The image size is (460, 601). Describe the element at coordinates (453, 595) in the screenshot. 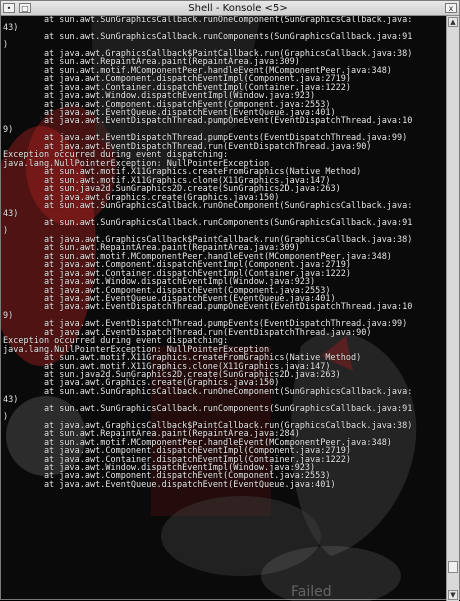

I see `scroll-down-button: ▼` at that location.